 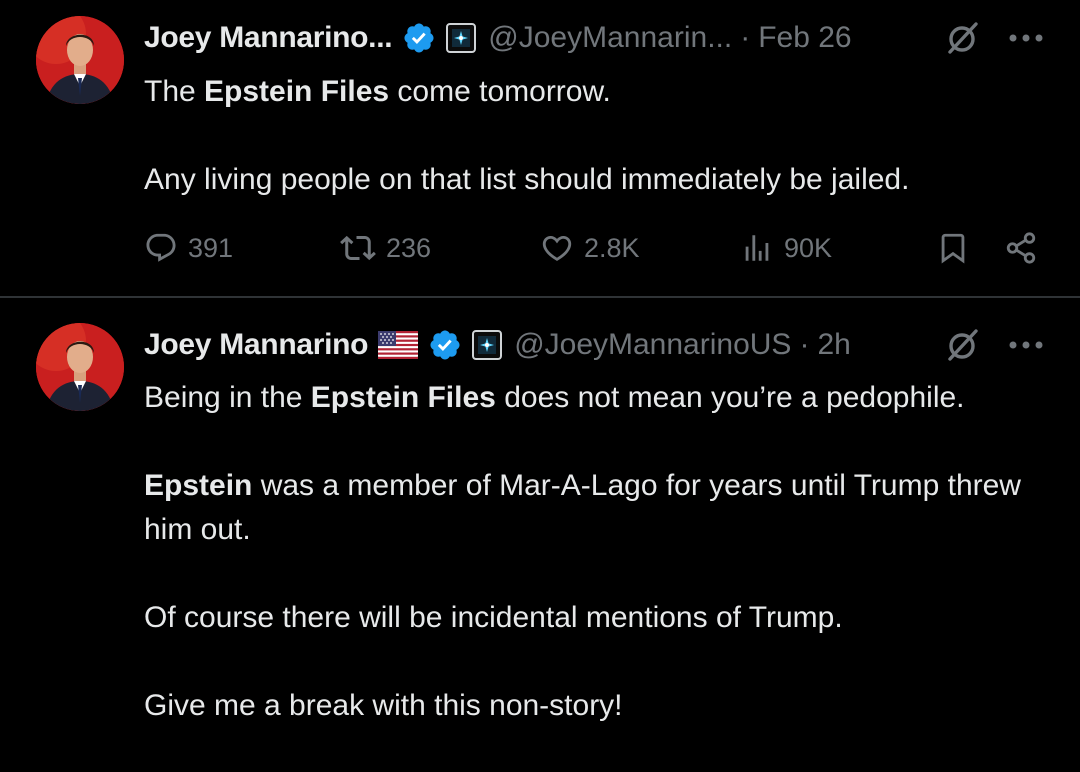 I want to click on action-bar: 391 236 2.8K 90K, so click(x=592, y=248).